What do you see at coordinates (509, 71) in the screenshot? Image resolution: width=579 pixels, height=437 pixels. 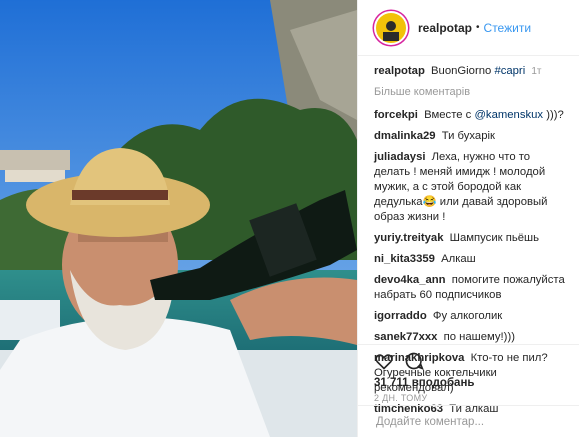 I see `caption-hashtag: #capri` at bounding box center [509, 71].